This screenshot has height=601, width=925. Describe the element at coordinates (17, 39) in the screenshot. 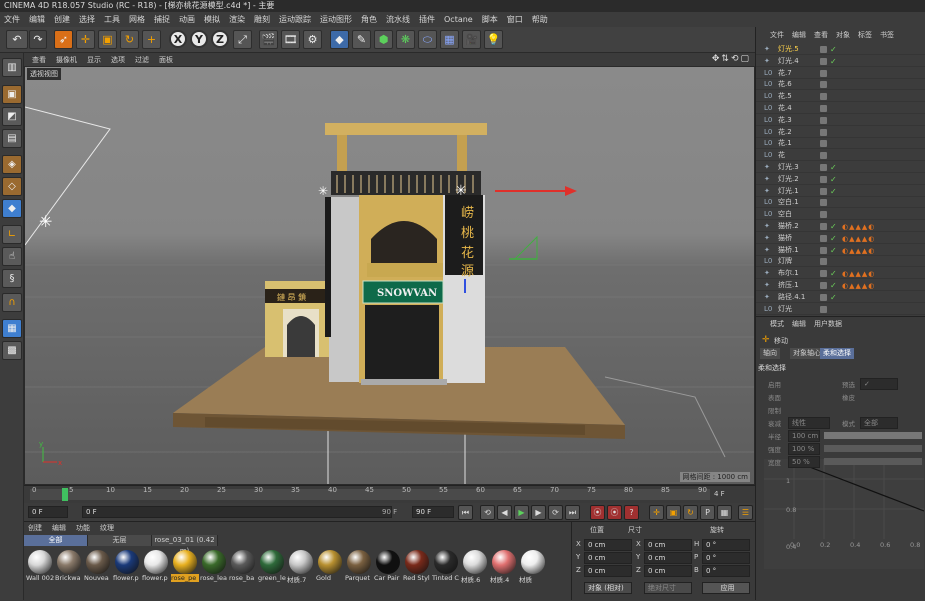

I see `undo-icon: ↶` at that location.